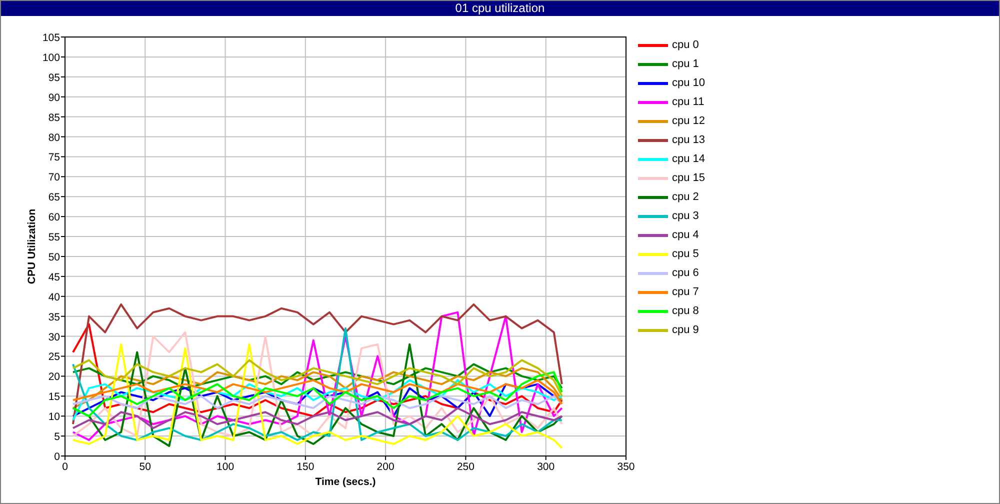 The image size is (1000, 504). Describe the element at coordinates (54, 277) in the screenshot. I see `y-tick-label: 45` at that location.